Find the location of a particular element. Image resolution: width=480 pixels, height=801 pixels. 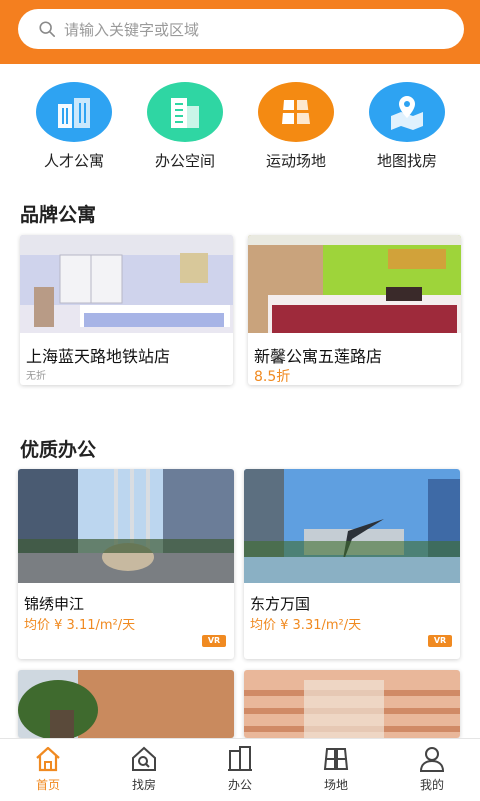

category-sports-field: 运动场地 is located at coordinates (296, 126).